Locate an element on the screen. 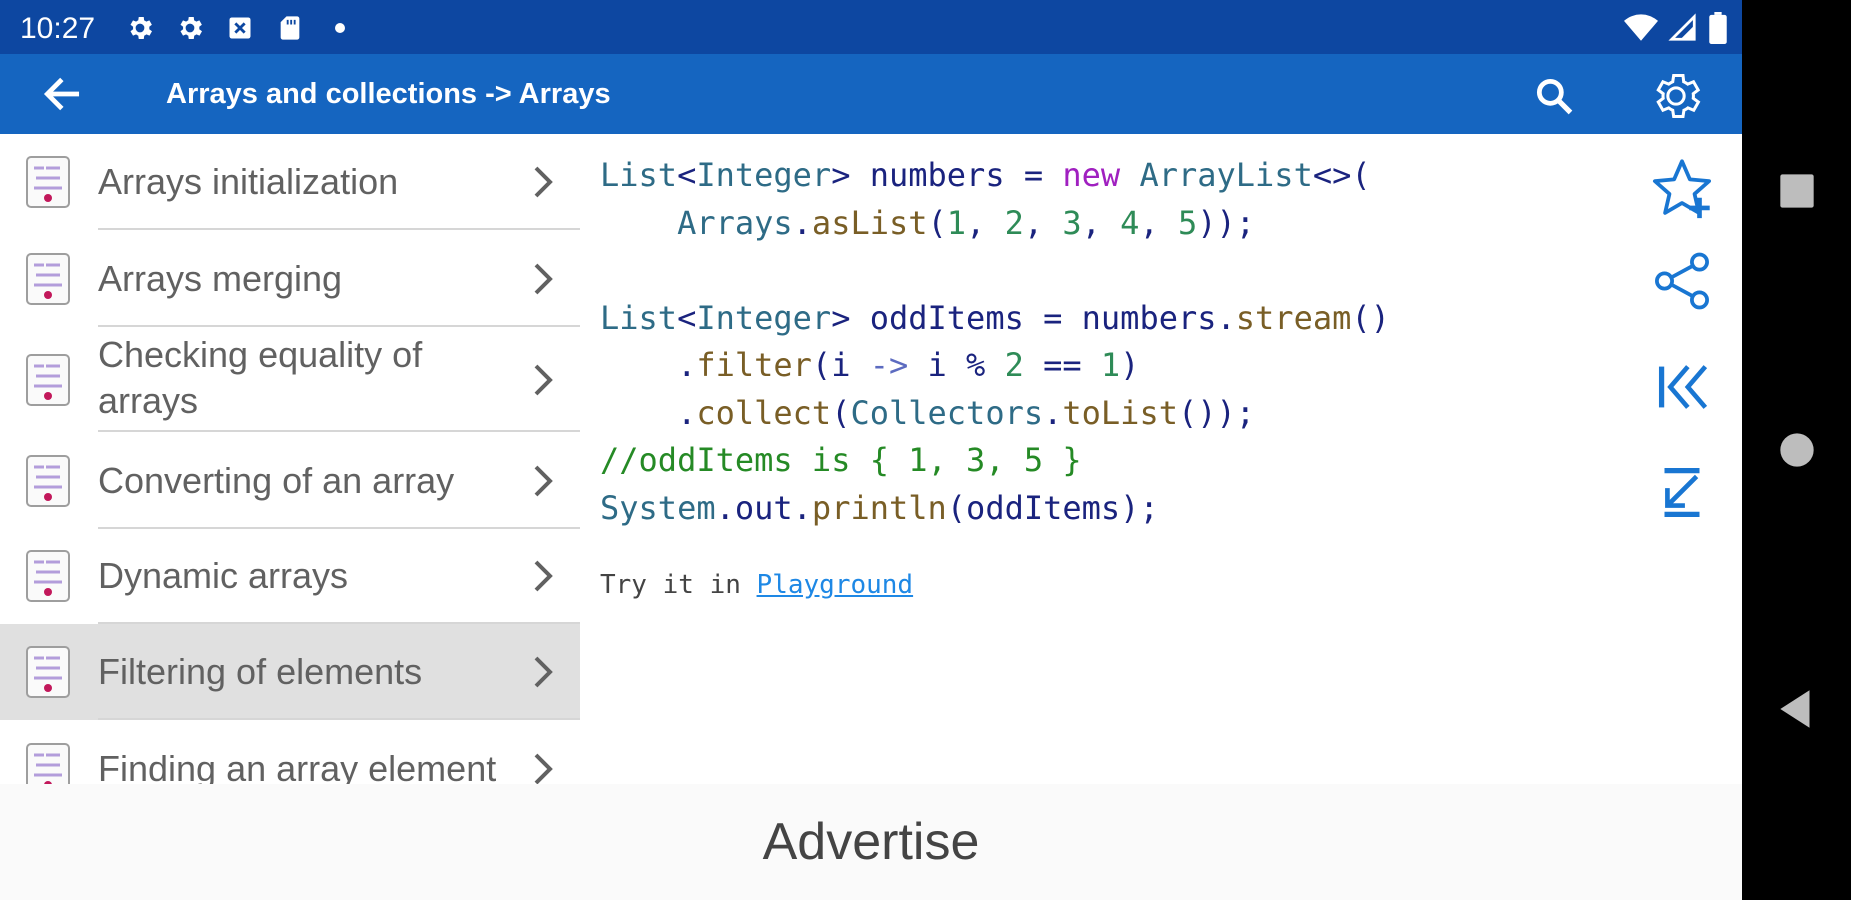  list-item-topic: Filtering of elements is located at coordinates (290, 672).